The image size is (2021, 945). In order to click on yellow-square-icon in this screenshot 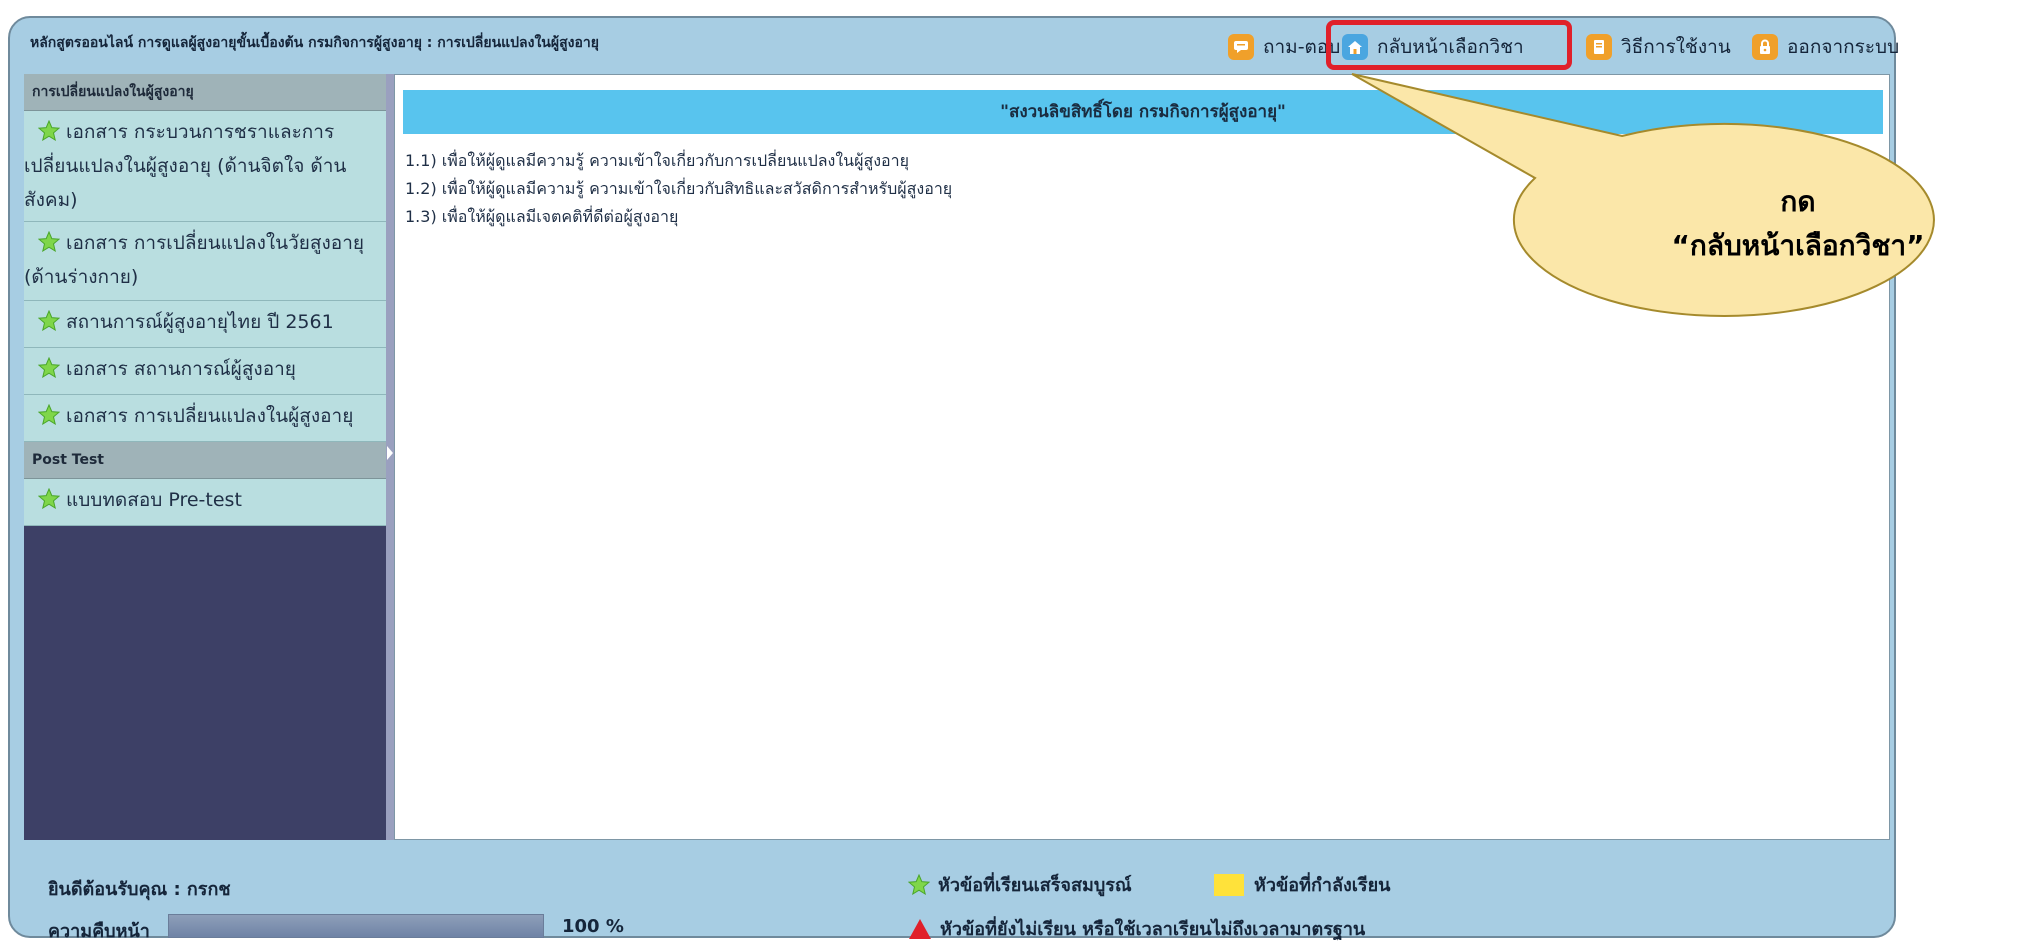, I will do `click(1229, 884)`.